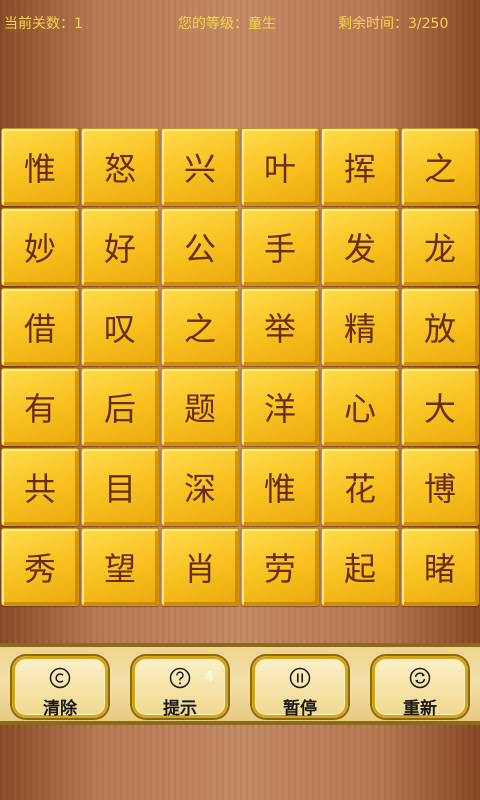 The image size is (480, 800). Describe the element at coordinates (420, 678) in the screenshot. I see `refresh-icon` at that location.